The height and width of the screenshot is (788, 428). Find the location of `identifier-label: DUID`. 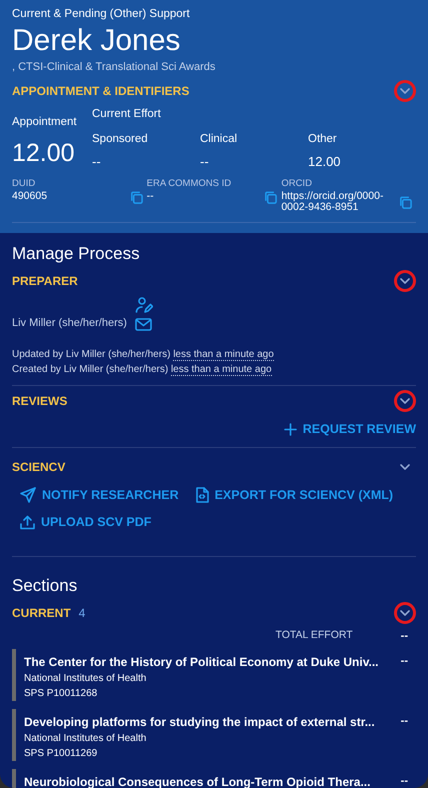

identifier-label: DUID is located at coordinates (24, 183).